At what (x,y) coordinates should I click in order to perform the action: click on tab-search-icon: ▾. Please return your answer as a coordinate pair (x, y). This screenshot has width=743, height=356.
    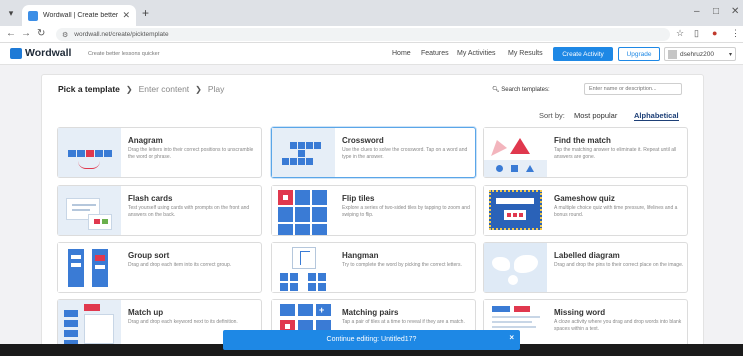
    Looking at the image, I should click on (11, 13).